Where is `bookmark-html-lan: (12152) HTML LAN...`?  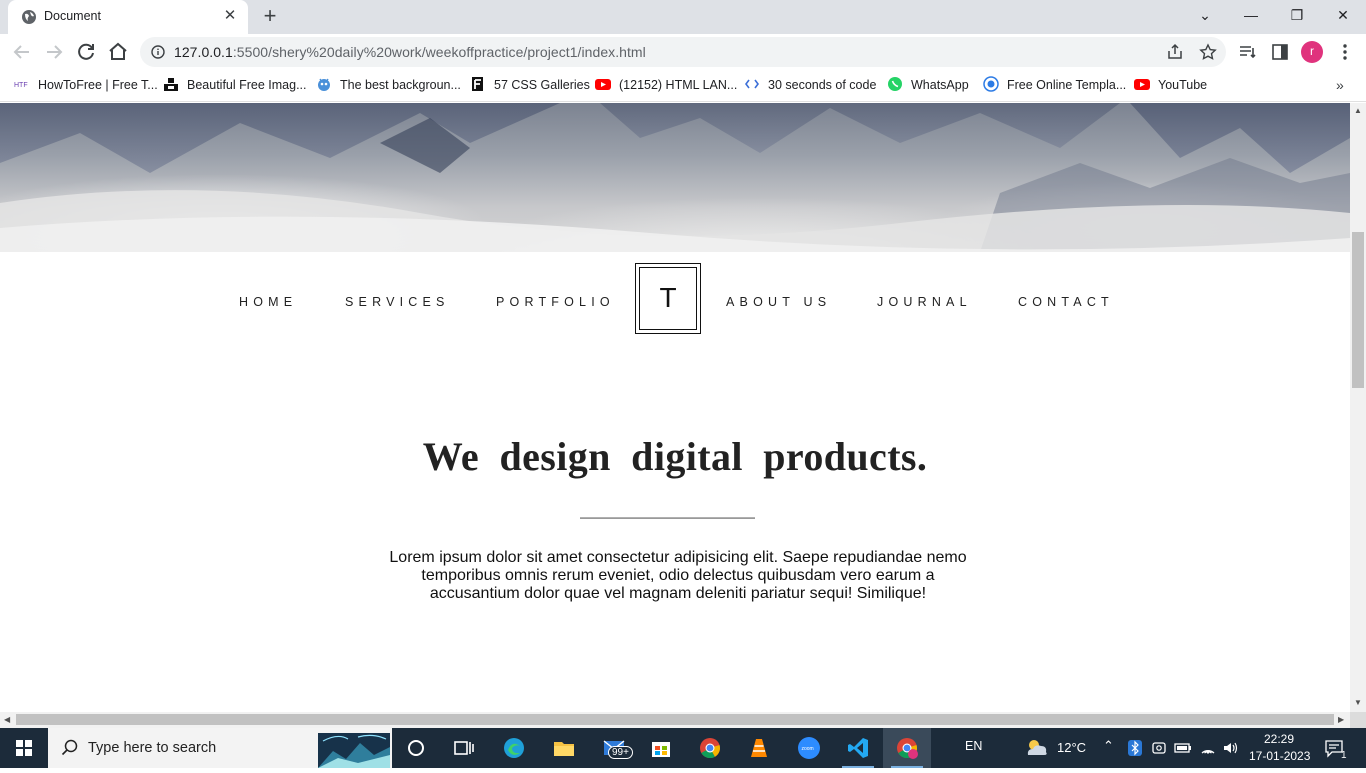
bookmark-html-lan: (12152) HTML LAN... is located at coordinates (666, 86).